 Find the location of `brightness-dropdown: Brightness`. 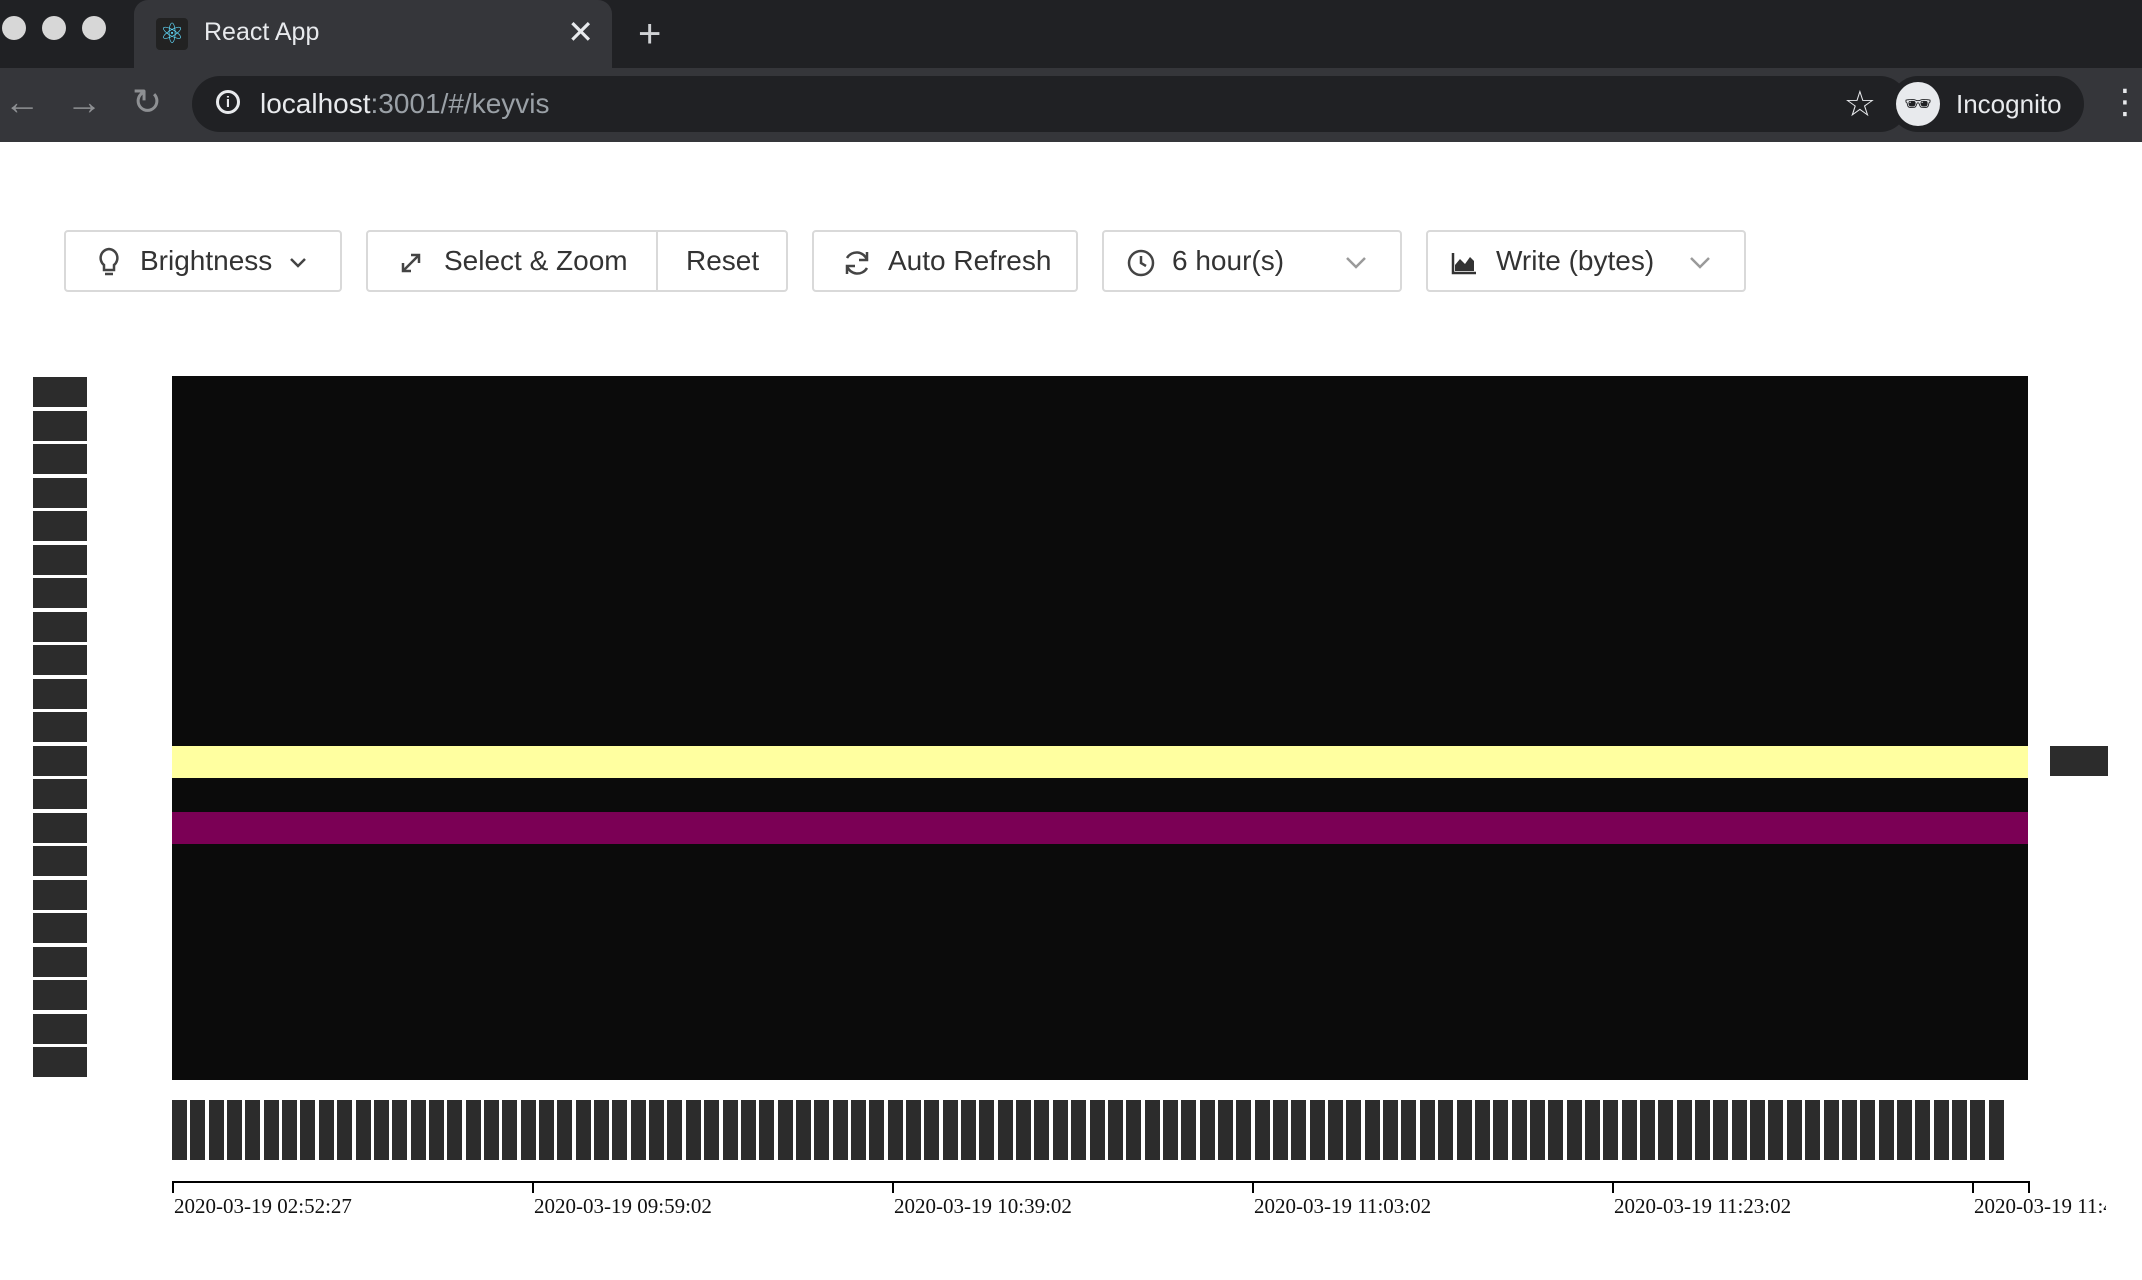

brightness-dropdown: Brightness is located at coordinates (203, 261).